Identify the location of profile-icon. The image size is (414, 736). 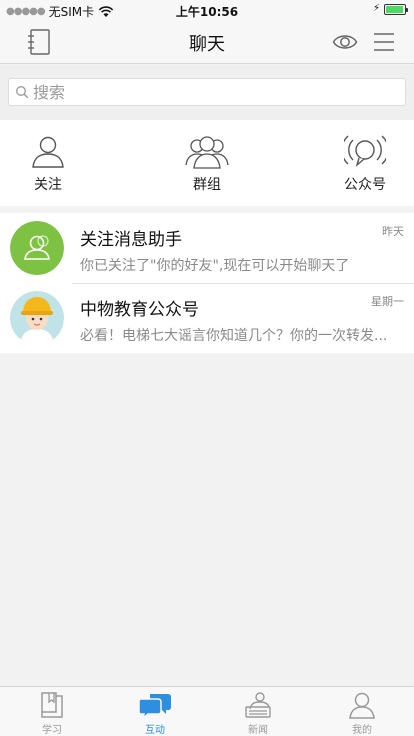
(362, 705).